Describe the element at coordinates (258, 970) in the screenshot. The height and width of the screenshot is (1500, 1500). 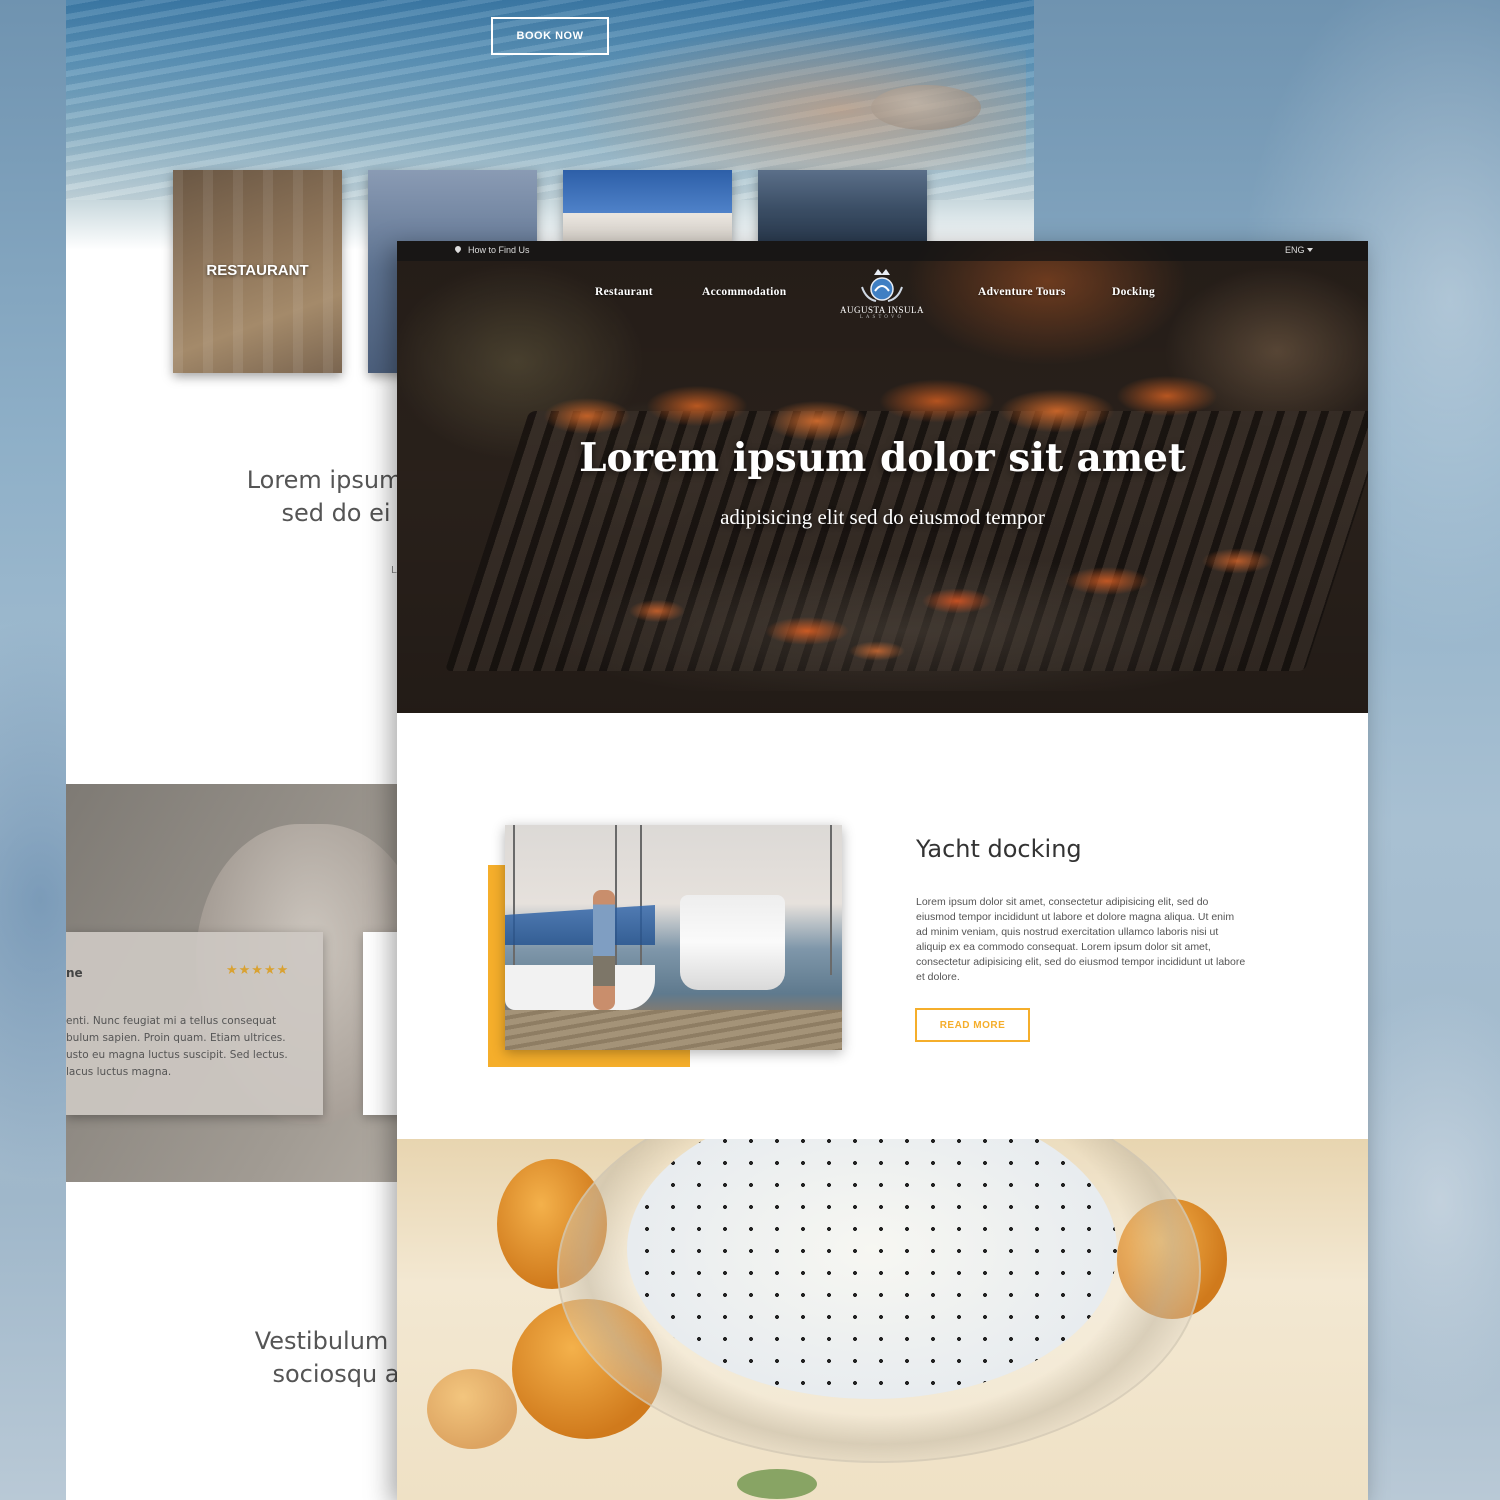
I see `star-rating: ★★★★★` at that location.